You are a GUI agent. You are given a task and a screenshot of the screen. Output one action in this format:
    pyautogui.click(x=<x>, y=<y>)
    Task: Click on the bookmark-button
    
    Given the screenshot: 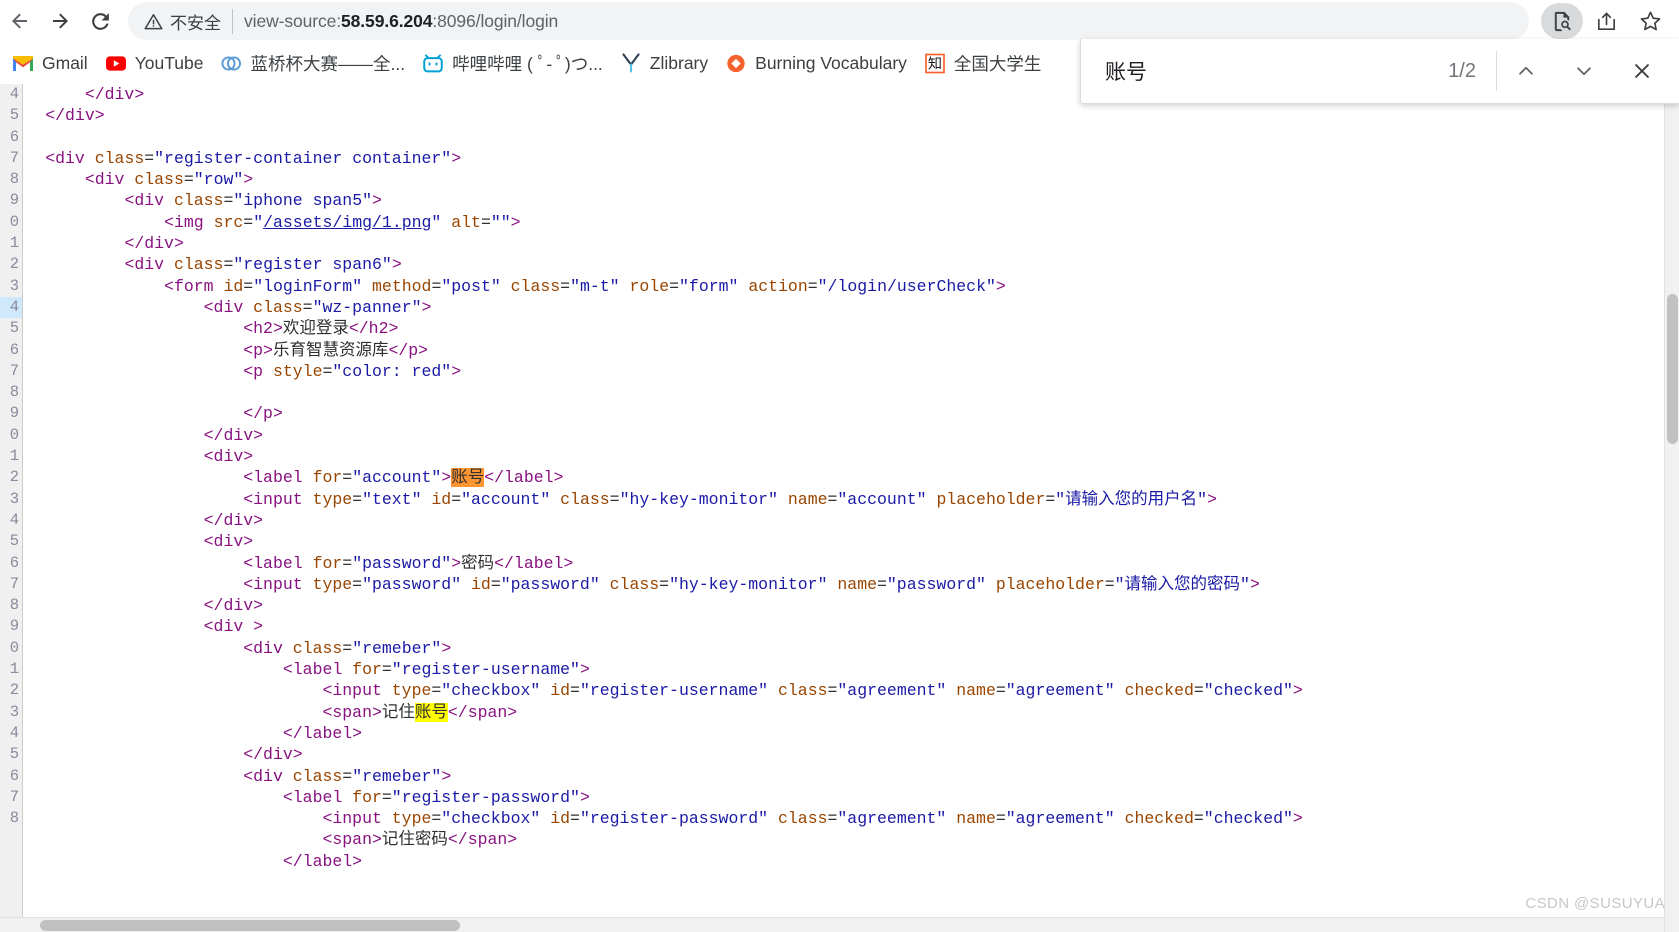 What is the action you would take?
    pyautogui.click(x=1650, y=21)
    